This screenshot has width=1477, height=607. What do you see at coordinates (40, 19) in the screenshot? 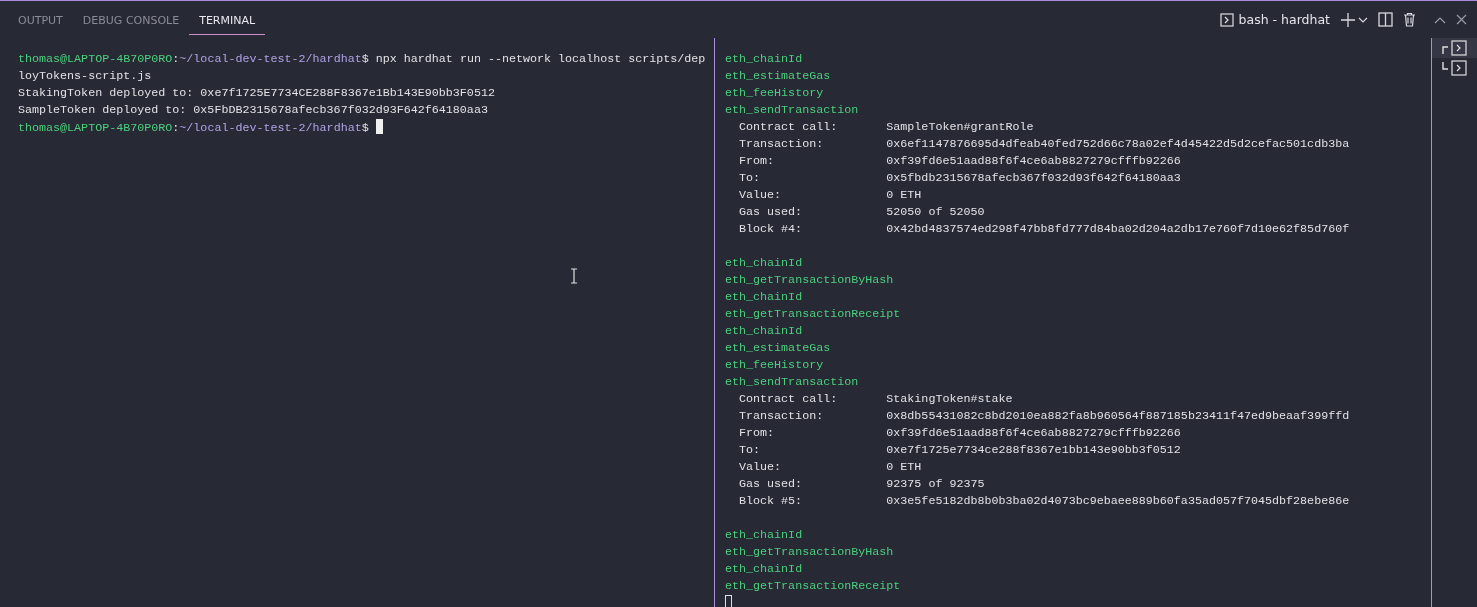
I see `panel-tab: OUTPUT` at bounding box center [40, 19].